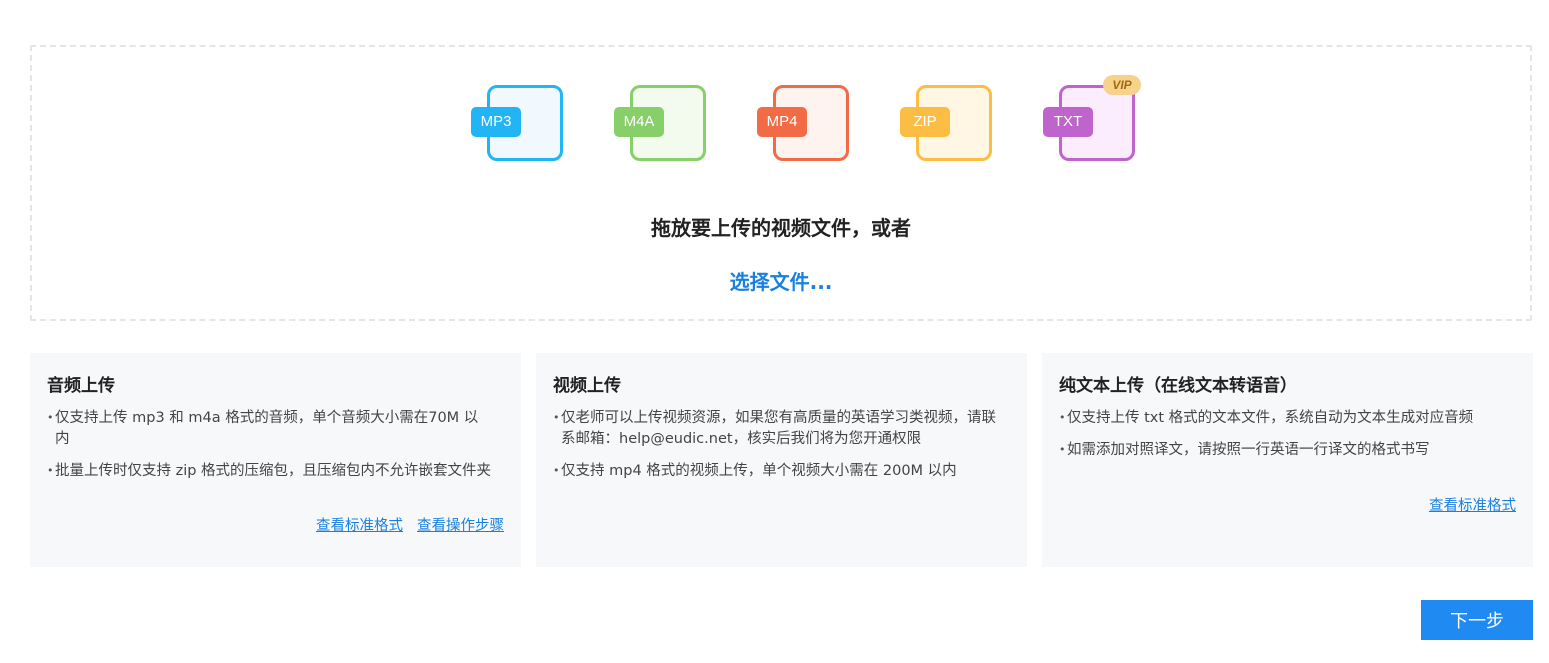  I want to click on card-title: 视频上传, so click(587, 386).